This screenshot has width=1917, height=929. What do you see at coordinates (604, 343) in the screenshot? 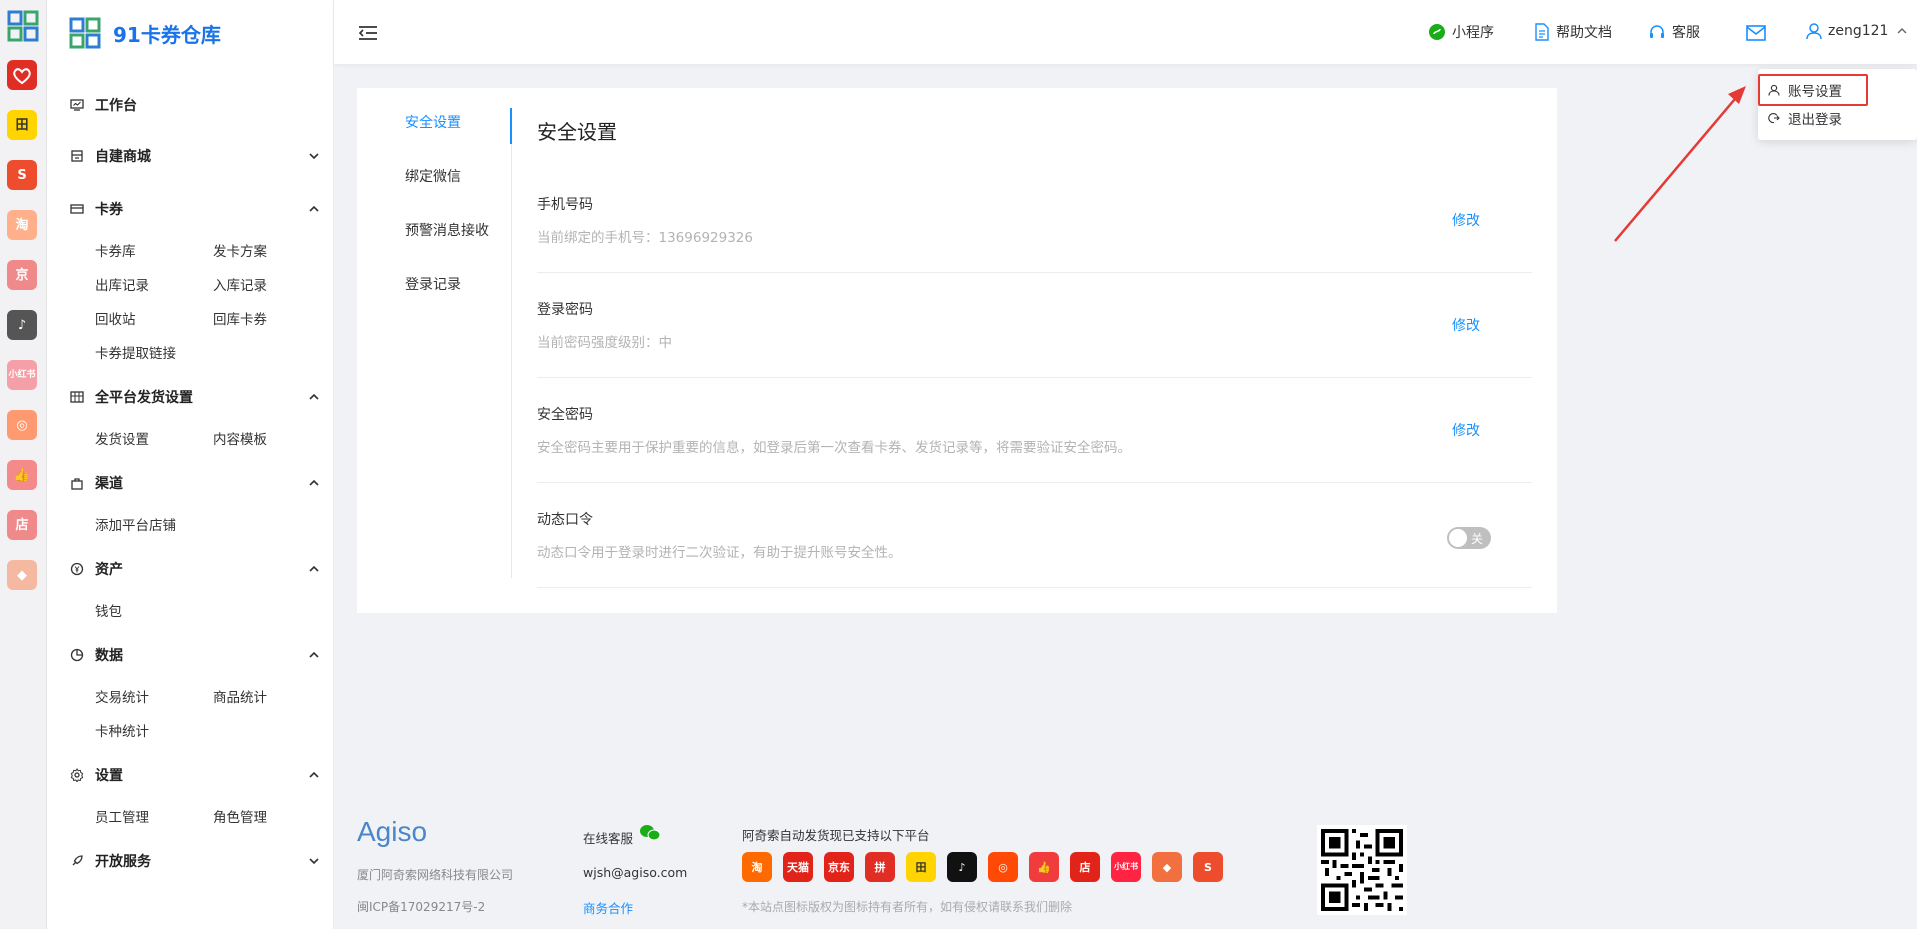
I see `login-password-desc: 当前密码强度级别：中` at bounding box center [604, 343].